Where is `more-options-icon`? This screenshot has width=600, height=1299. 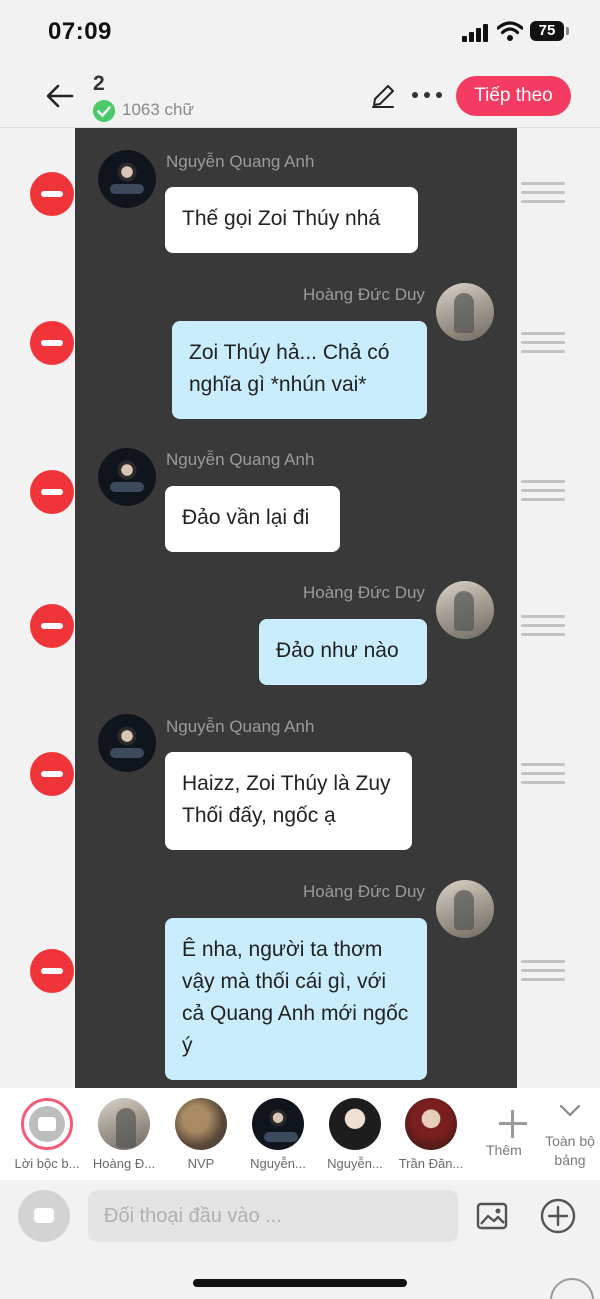 more-options-icon is located at coordinates (428, 96).